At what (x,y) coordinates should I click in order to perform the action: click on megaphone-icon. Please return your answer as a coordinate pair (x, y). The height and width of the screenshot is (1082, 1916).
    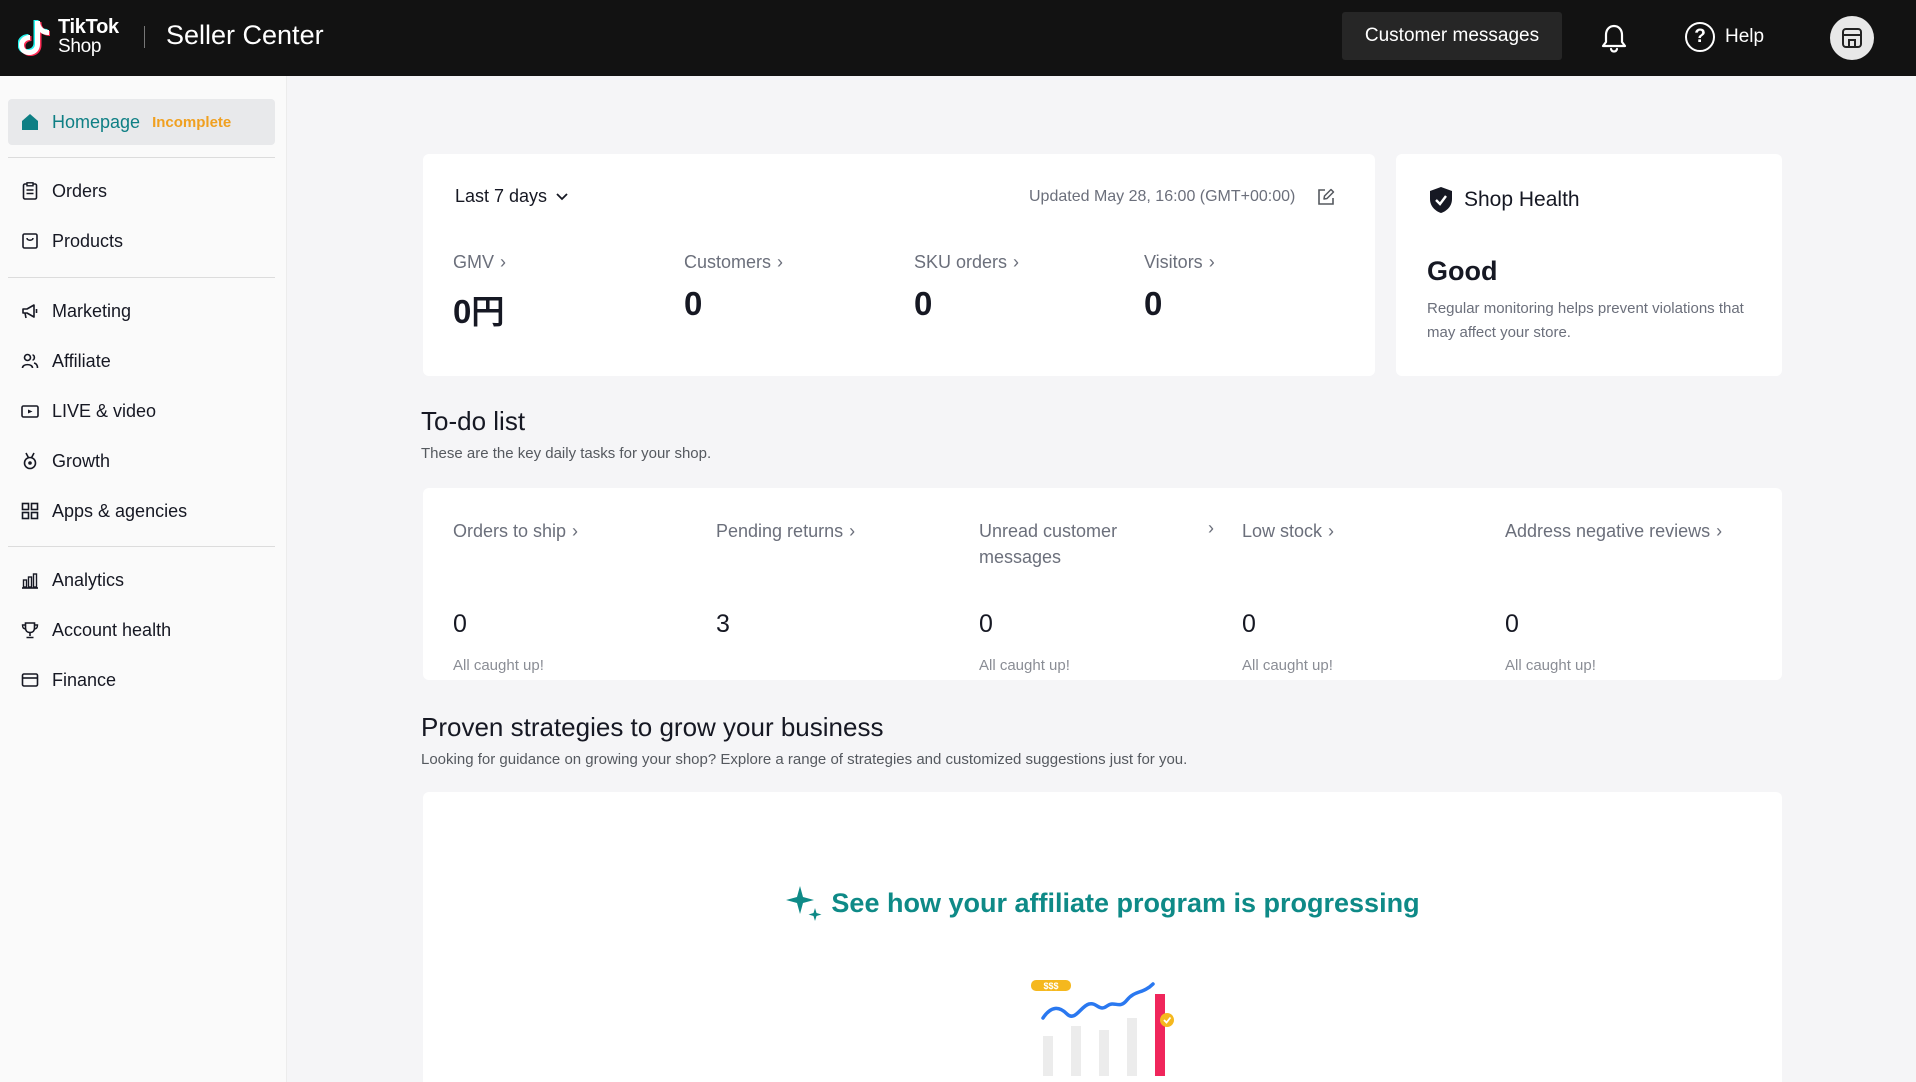
    Looking at the image, I should click on (30, 311).